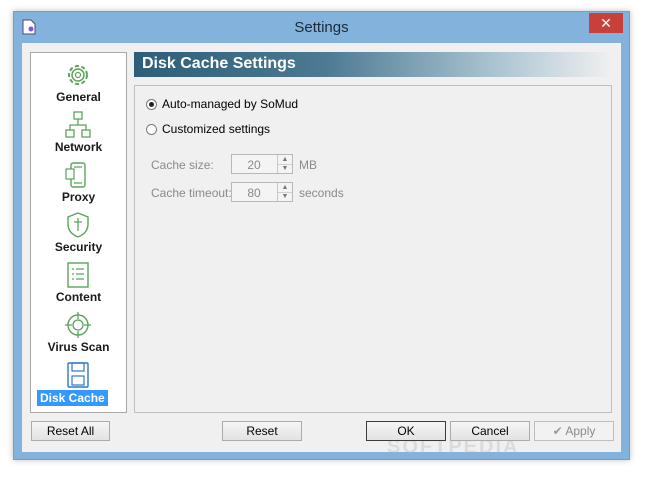  I want to click on cache-size-arrows: ▲ ▼, so click(284, 164).